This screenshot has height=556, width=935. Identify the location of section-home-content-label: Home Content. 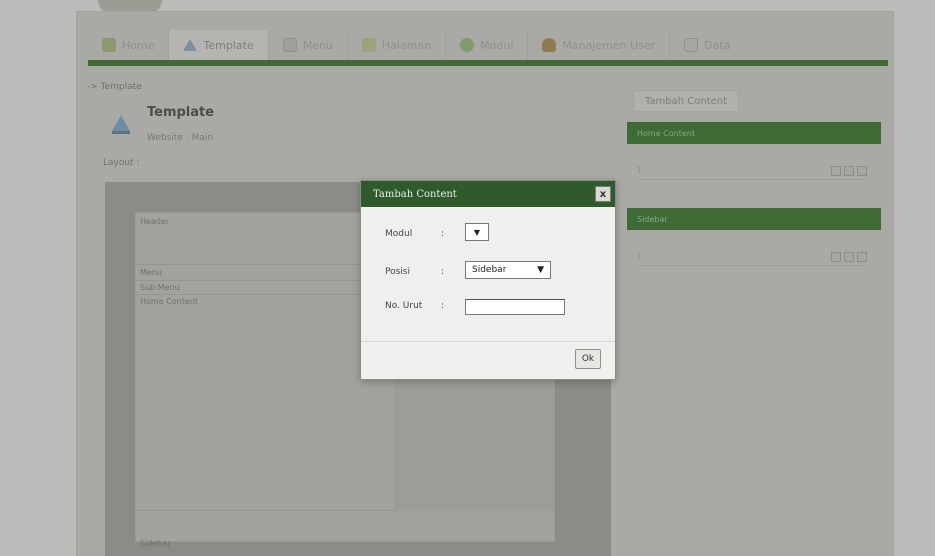
(666, 133).